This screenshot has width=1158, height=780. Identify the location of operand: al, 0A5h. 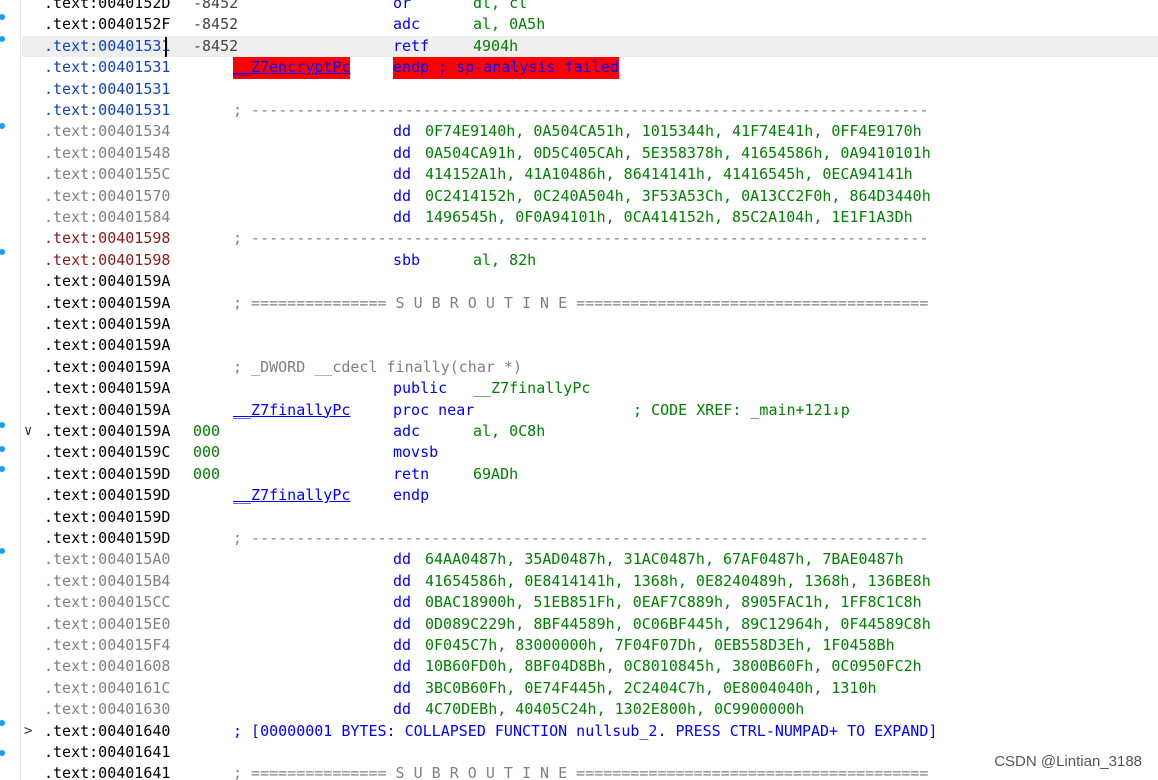
(509, 24).